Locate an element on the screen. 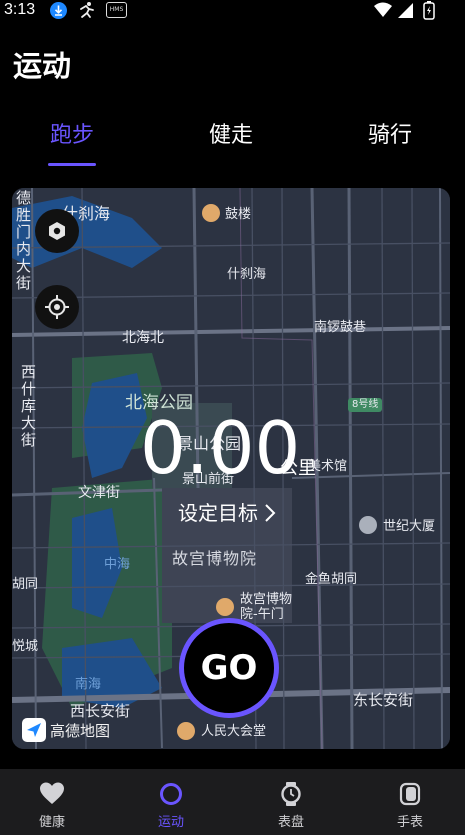 This screenshot has width=465, height=835. hms-badge: HMS is located at coordinates (116, 10).